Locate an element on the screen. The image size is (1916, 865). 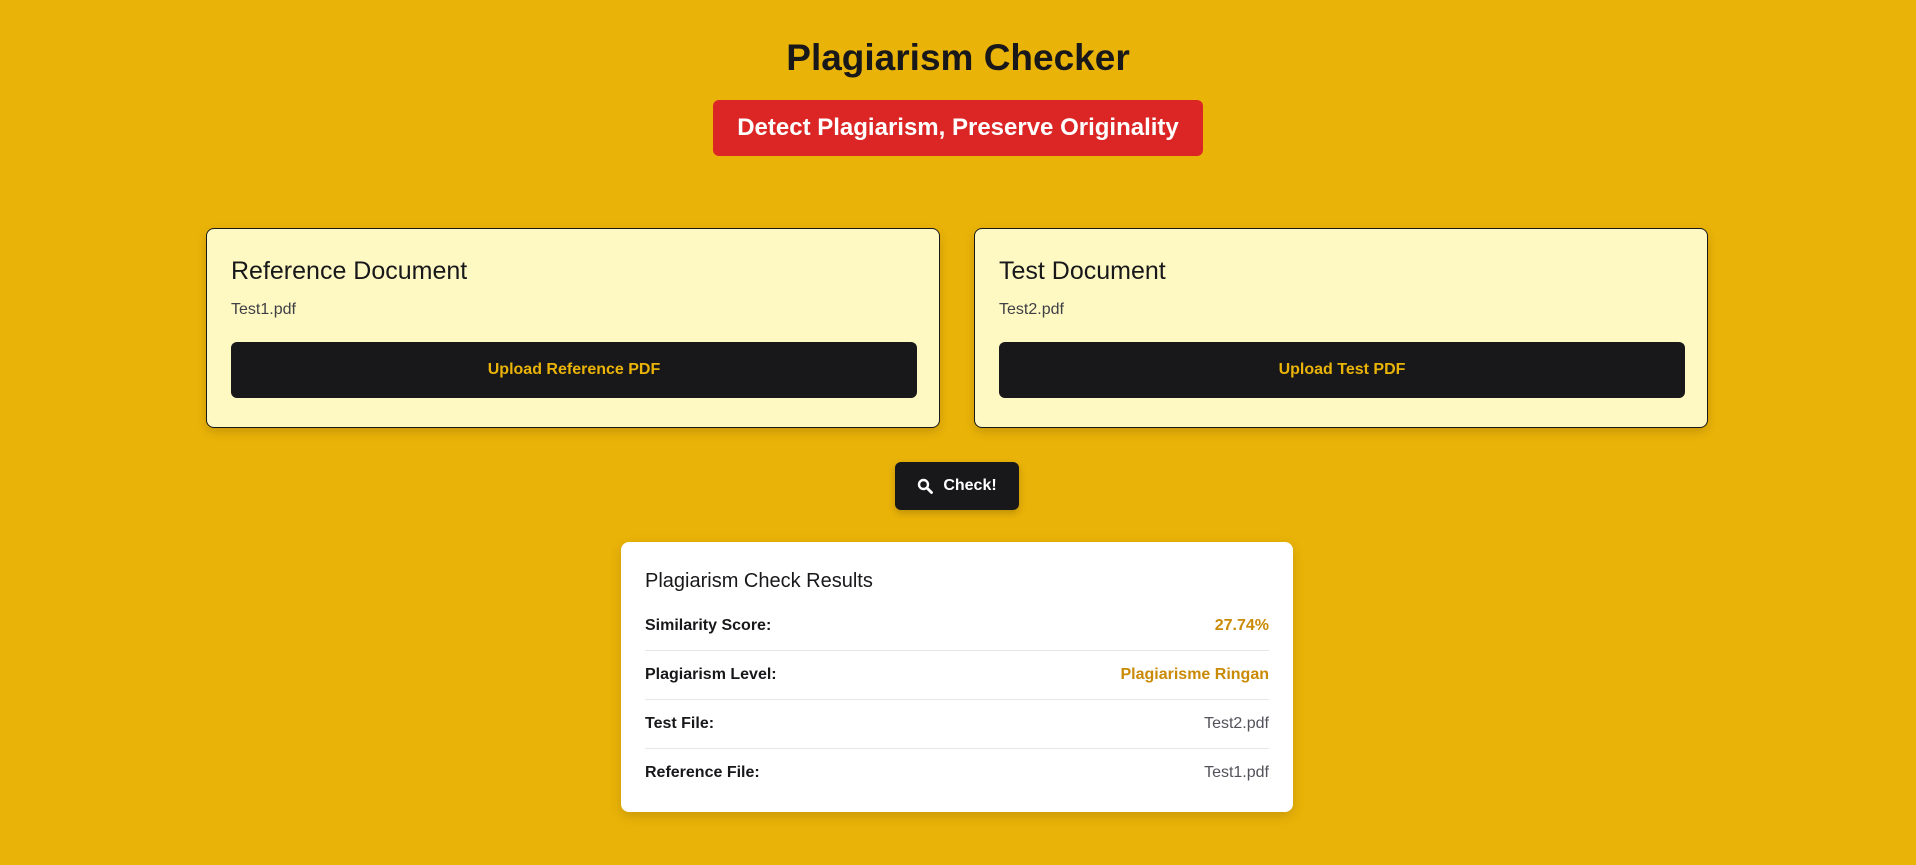
page-title: Plagiarism Checker is located at coordinates (958, 57).